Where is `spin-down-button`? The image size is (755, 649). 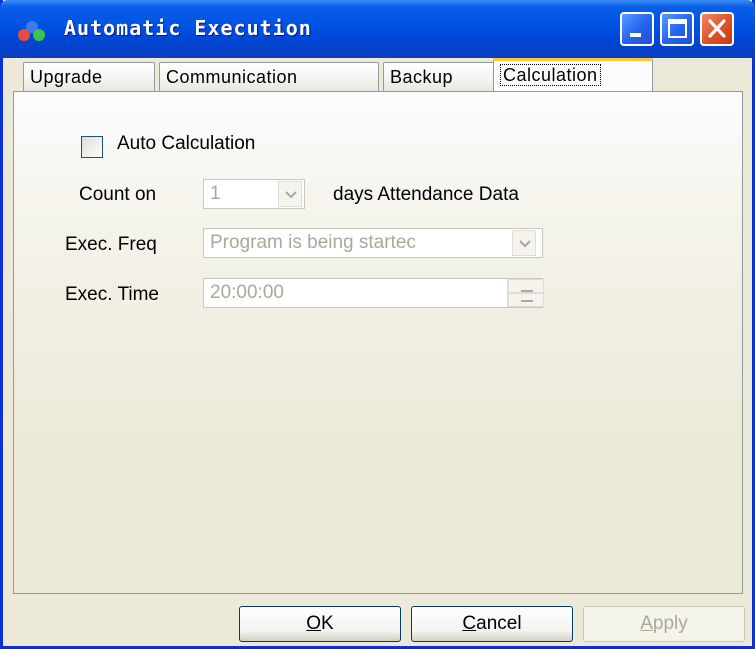 spin-down-button is located at coordinates (526, 300).